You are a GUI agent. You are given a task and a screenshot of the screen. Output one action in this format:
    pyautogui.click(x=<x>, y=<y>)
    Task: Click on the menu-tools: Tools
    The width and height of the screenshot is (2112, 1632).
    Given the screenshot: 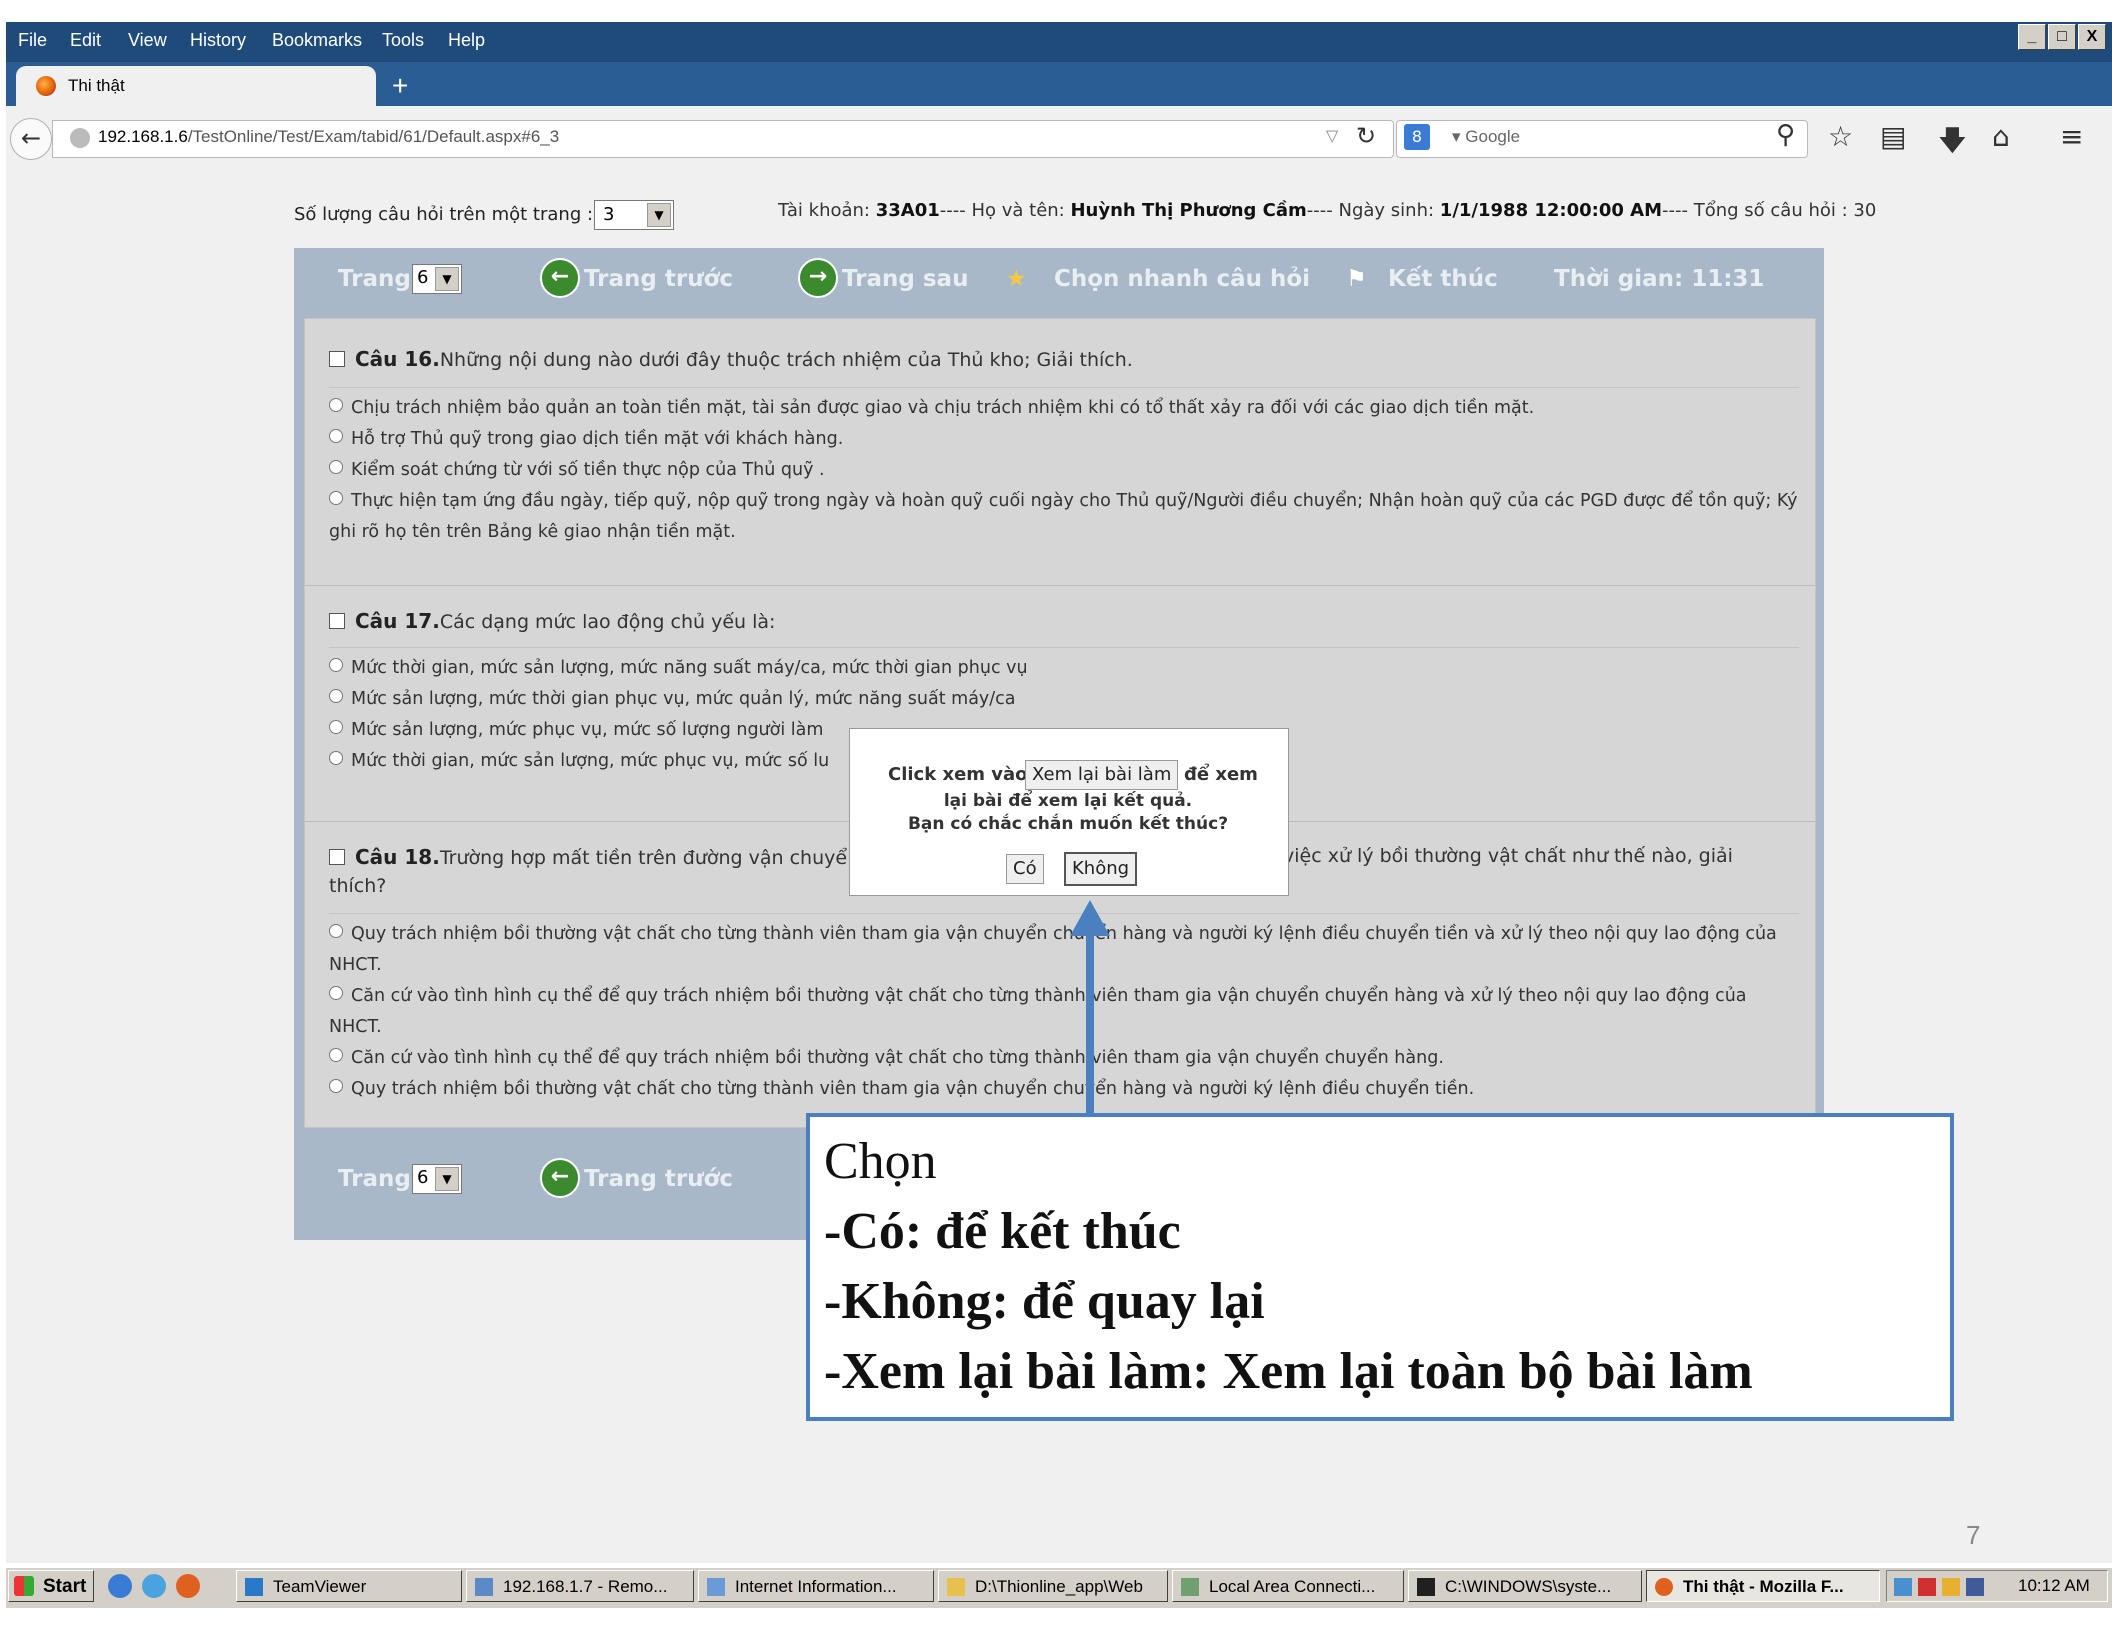 What is the action you would take?
    pyautogui.click(x=403, y=40)
    